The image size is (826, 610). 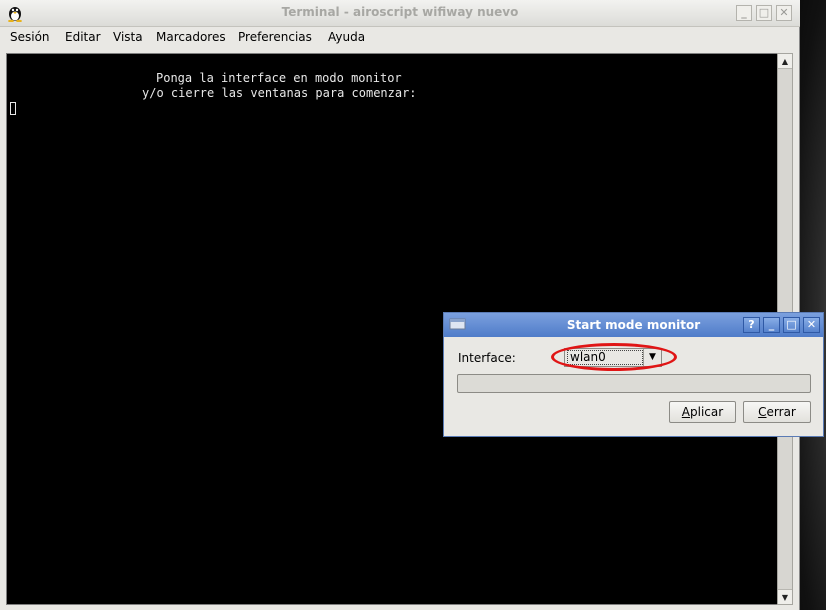 What do you see at coordinates (744, 13) in the screenshot?
I see `minimize-button: _` at bounding box center [744, 13].